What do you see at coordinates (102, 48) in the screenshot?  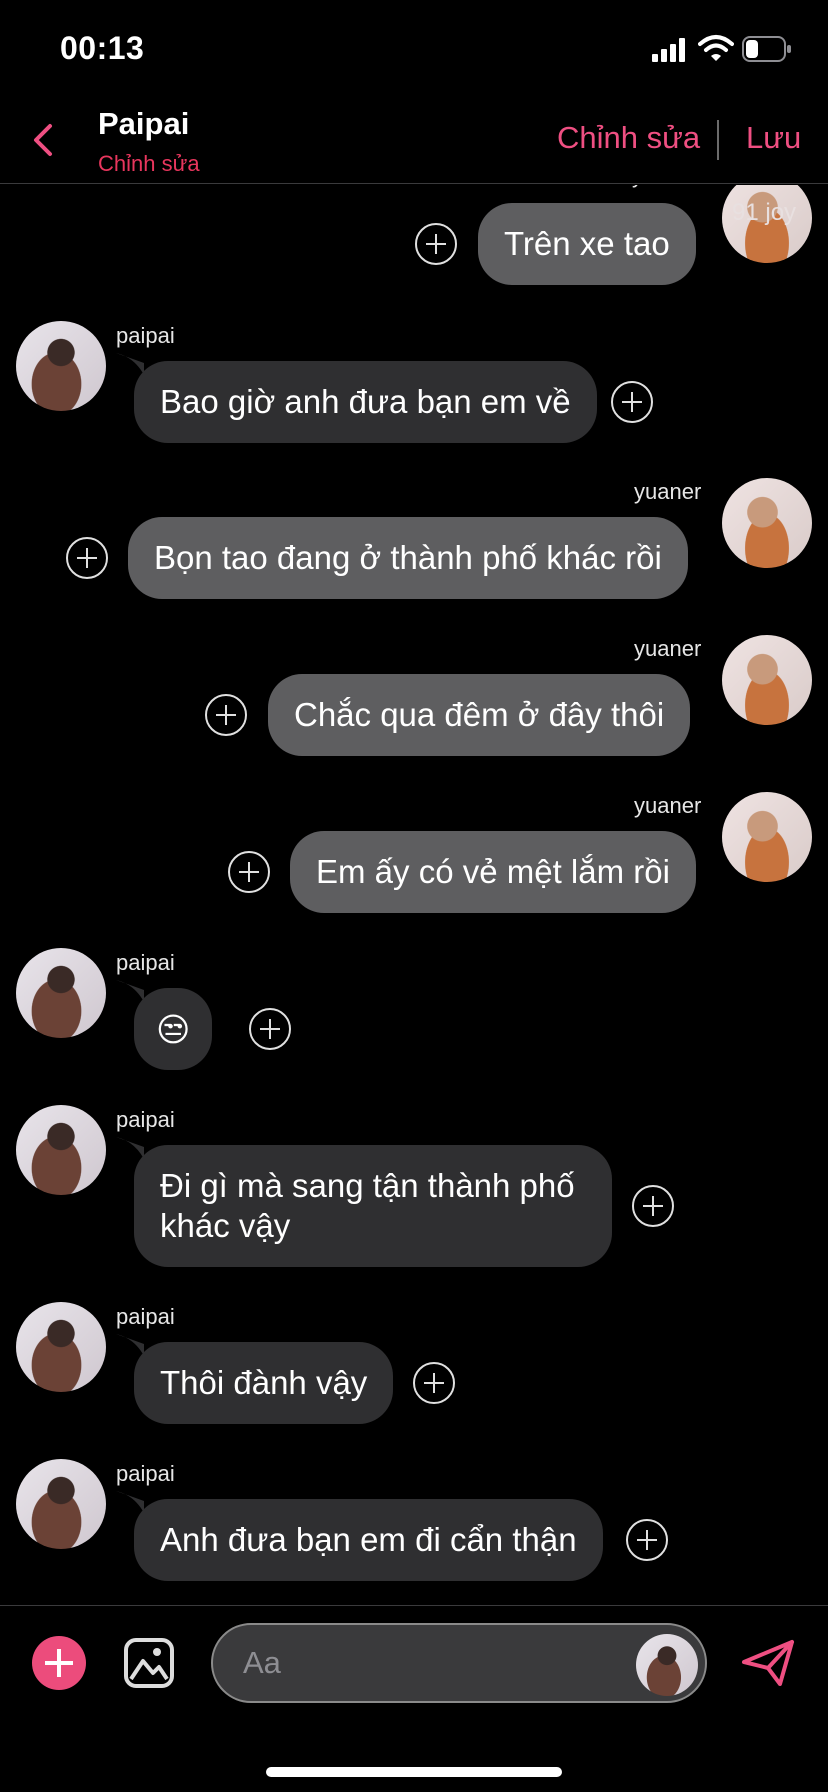 I see `status-time: 00:13` at bounding box center [102, 48].